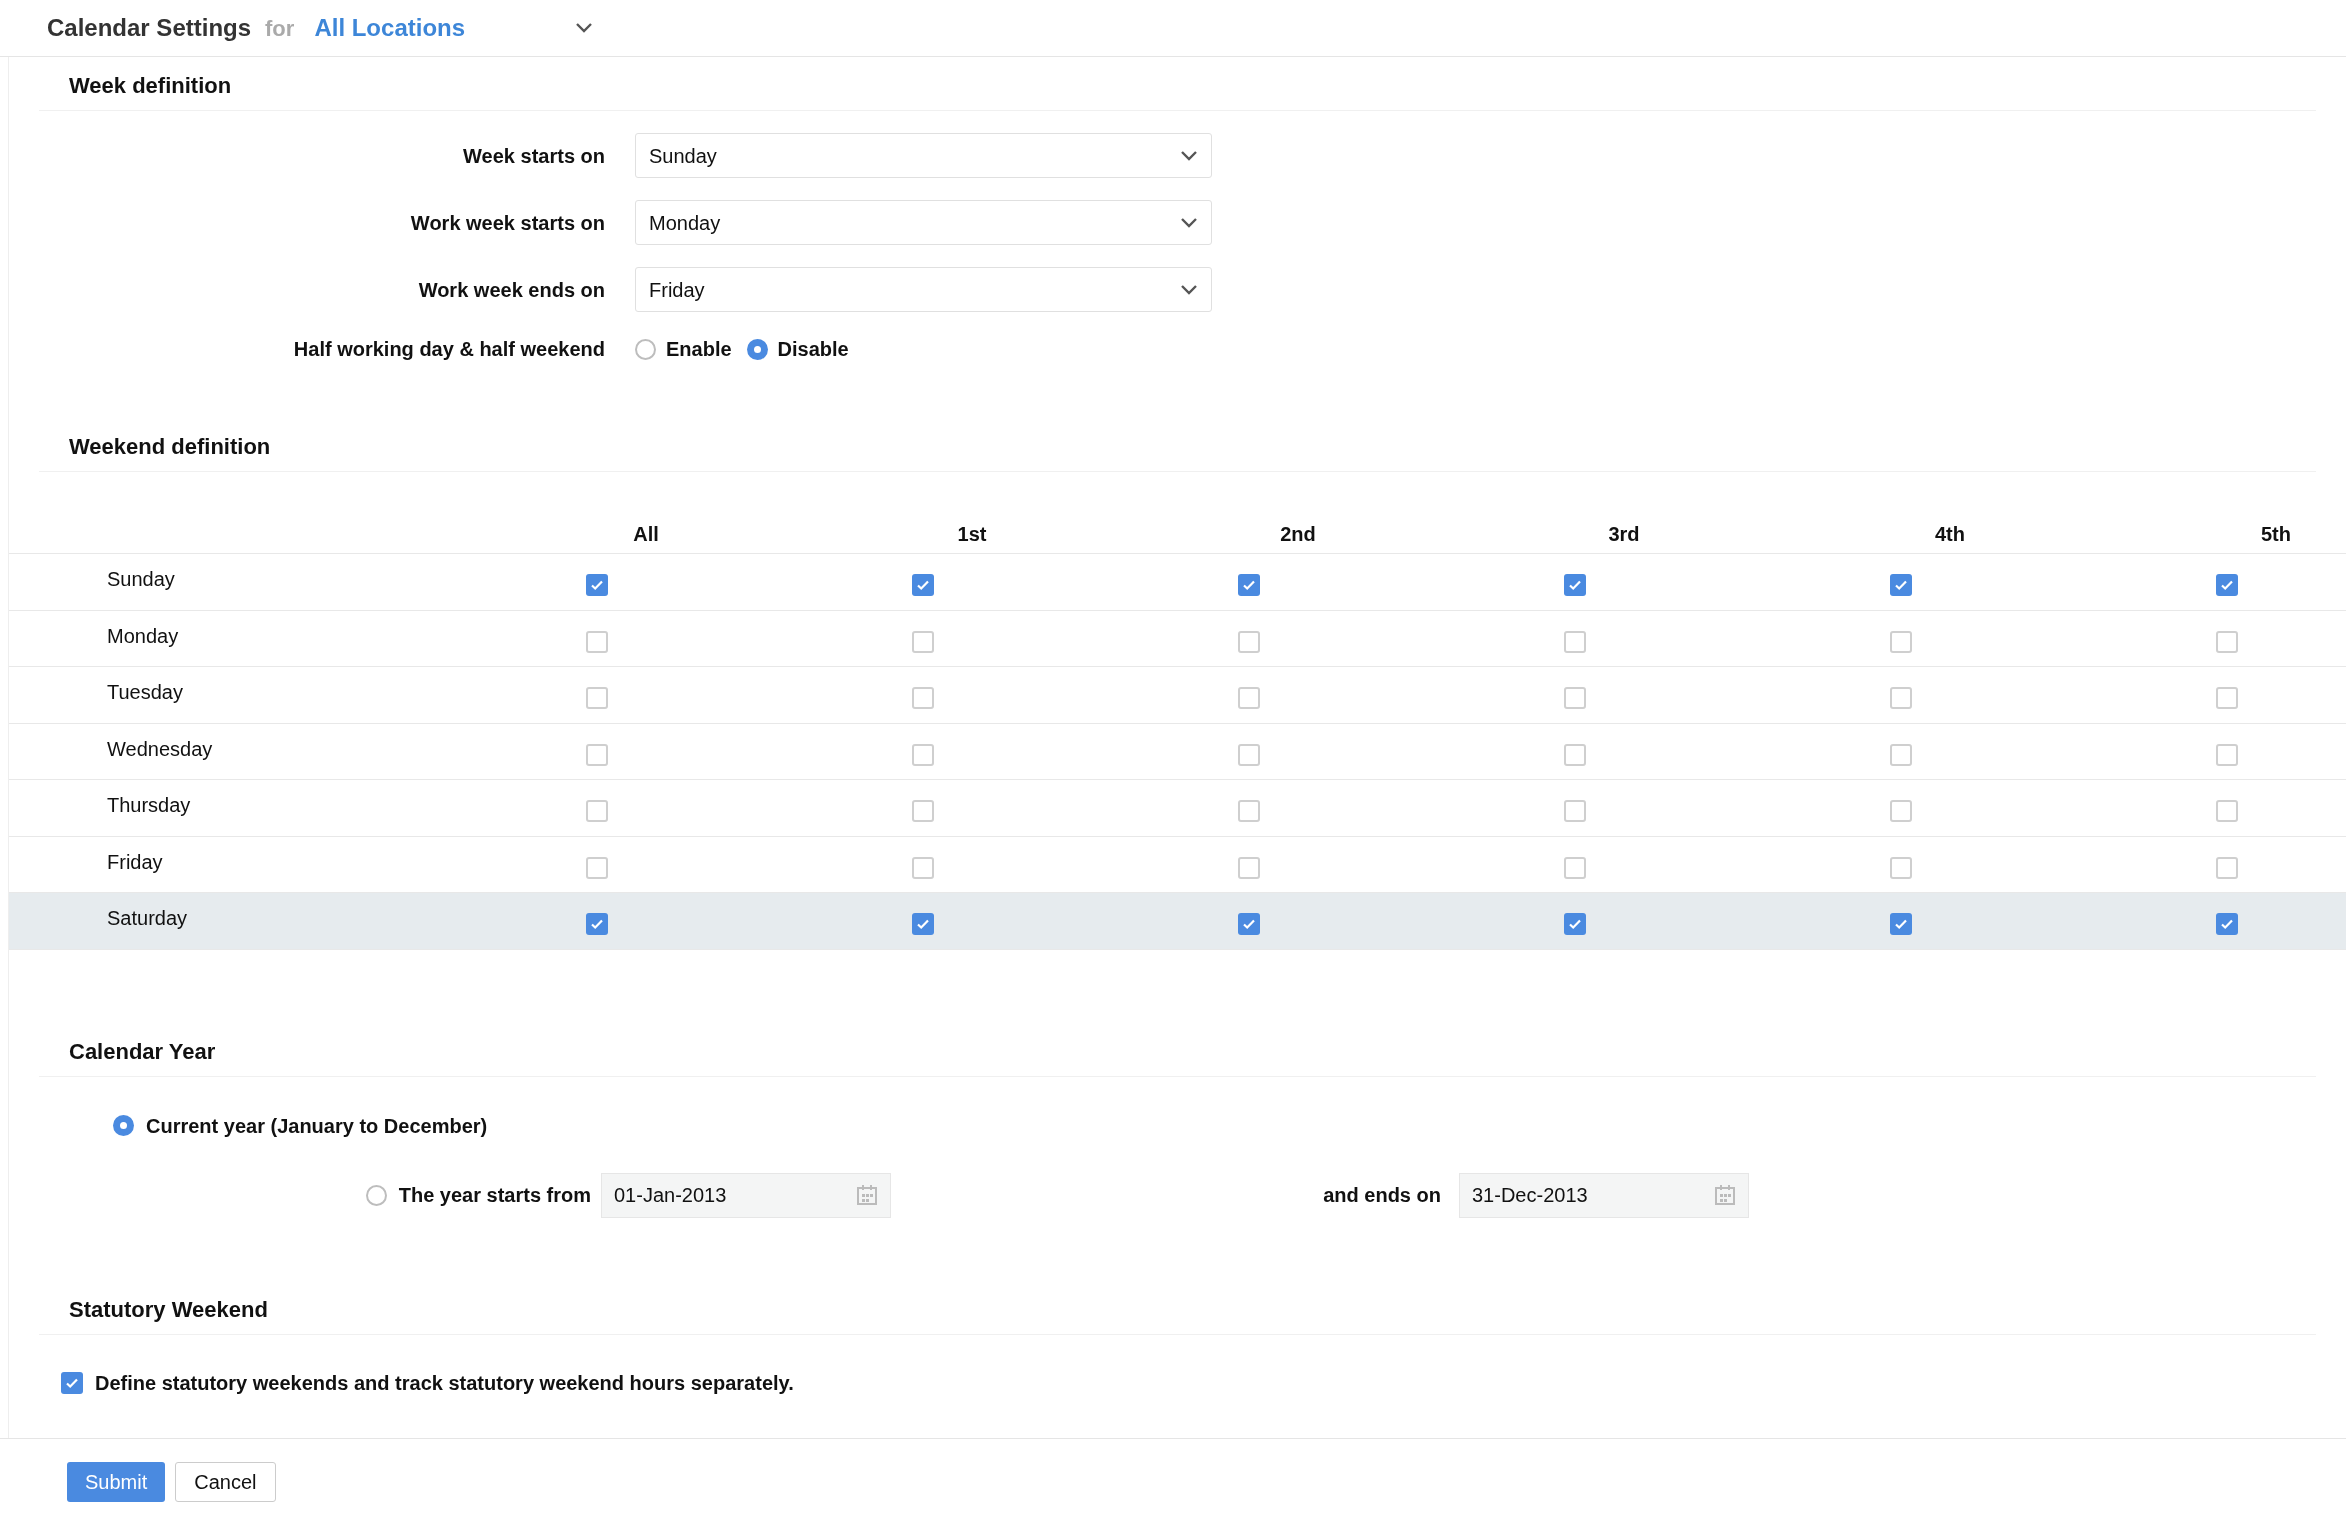 Image resolution: width=2346 pixels, height=1530 pixels. I want to click on day-label: Monday, so click(143, 635).